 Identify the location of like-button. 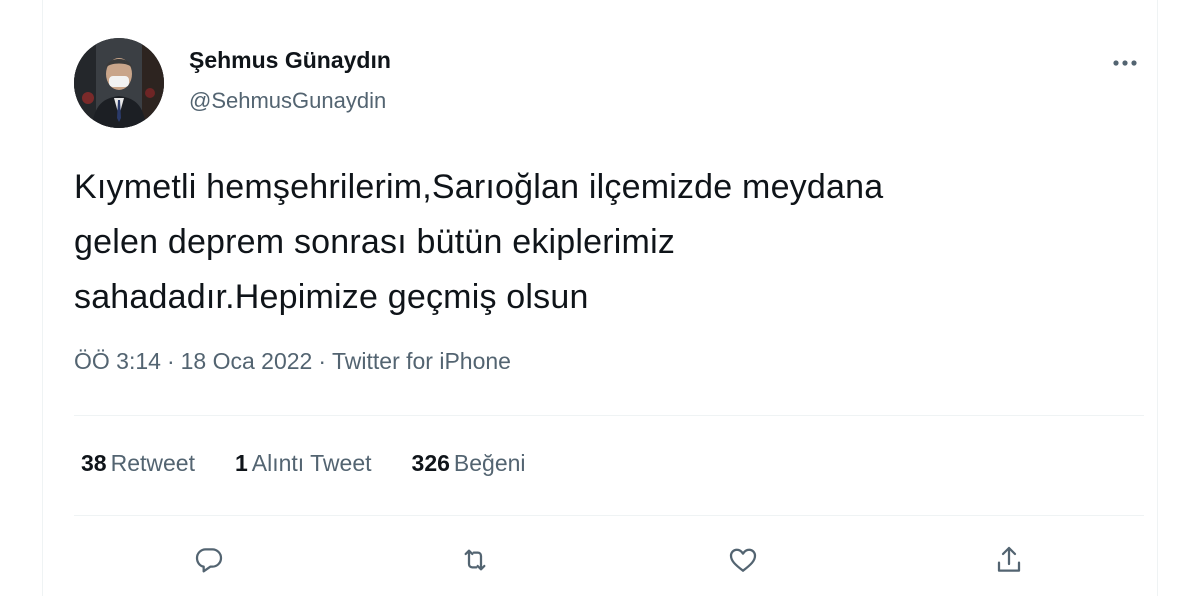
(743, 560).